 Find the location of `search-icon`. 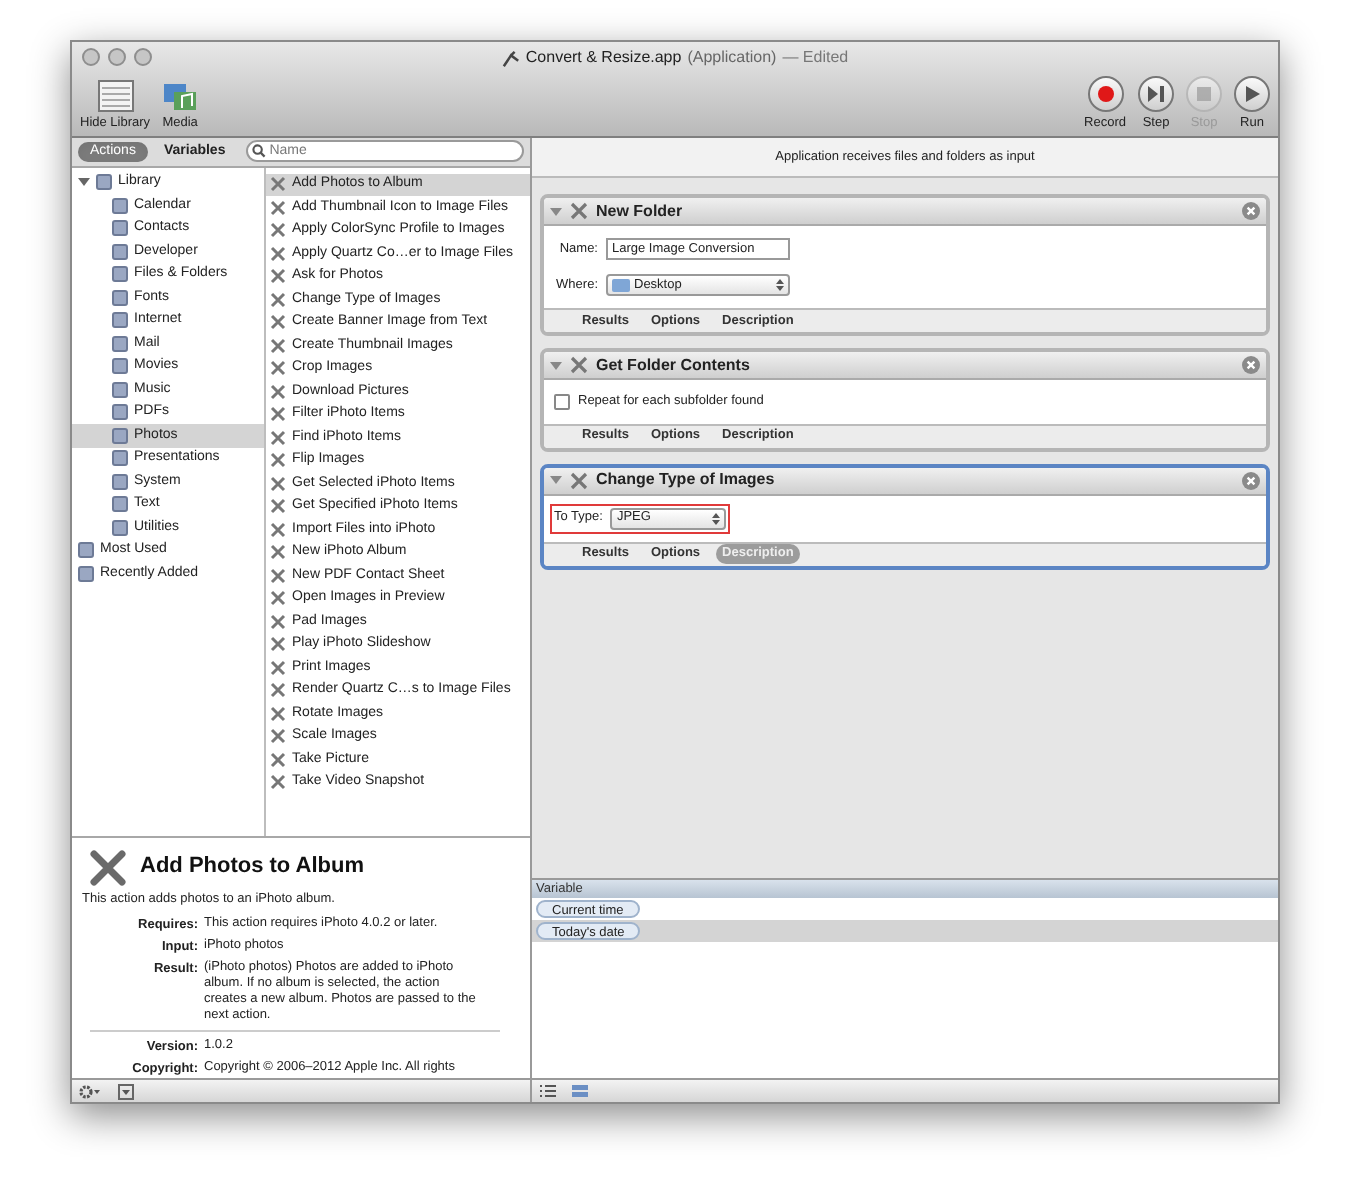

search-icon is located at coordinates (258, 151).